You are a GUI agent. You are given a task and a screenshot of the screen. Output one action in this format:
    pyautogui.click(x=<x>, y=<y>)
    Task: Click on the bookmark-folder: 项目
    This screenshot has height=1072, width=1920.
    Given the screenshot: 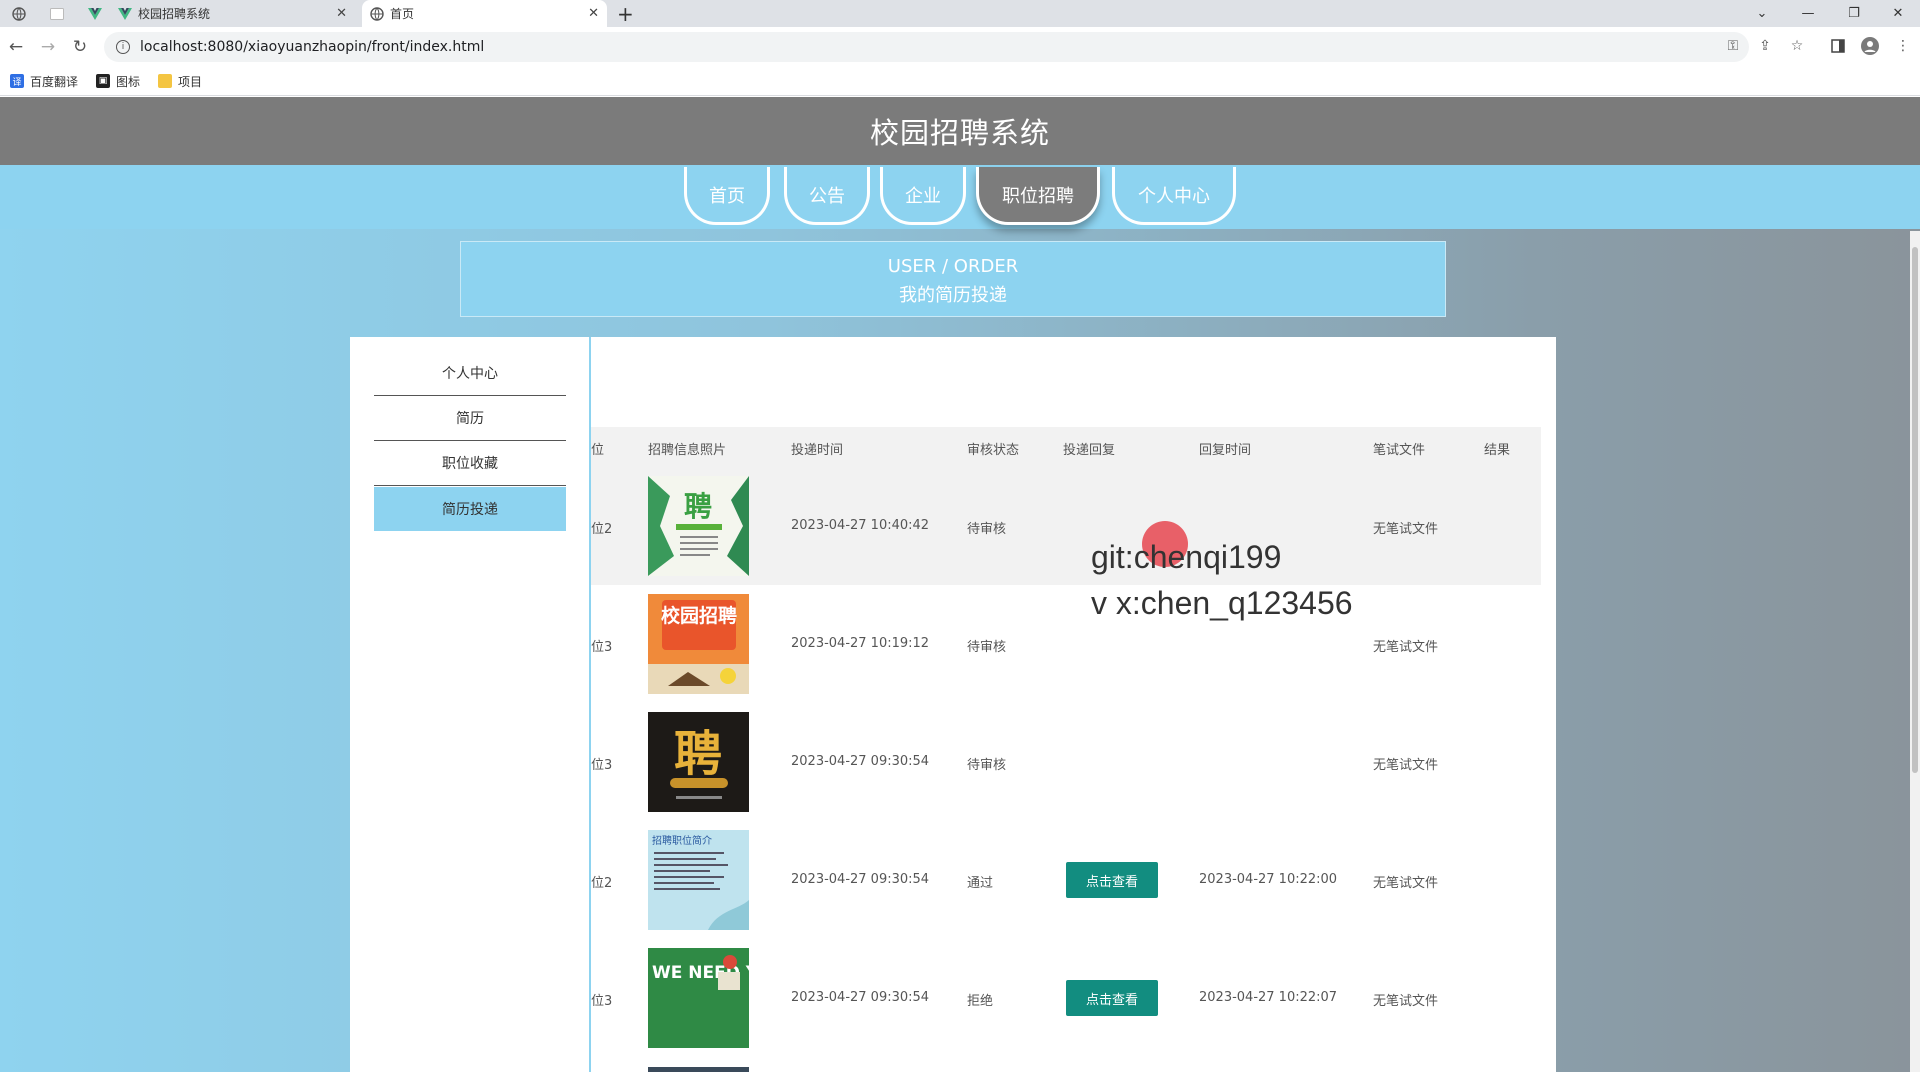 What is the action you would take?
    pyautogui.click(x=180, y=81)
    